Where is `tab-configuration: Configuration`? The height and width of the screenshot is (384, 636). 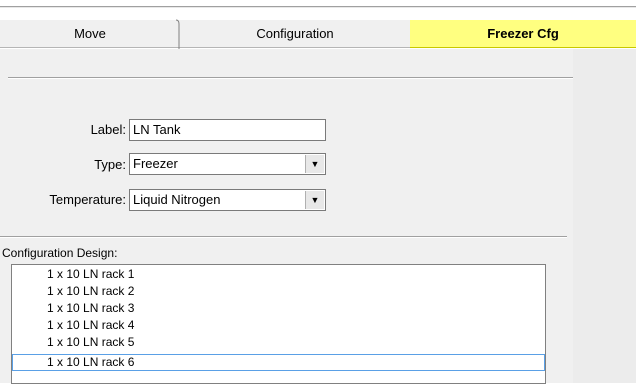
tab-configuration: Configuration is located at coordinates (295, 34).